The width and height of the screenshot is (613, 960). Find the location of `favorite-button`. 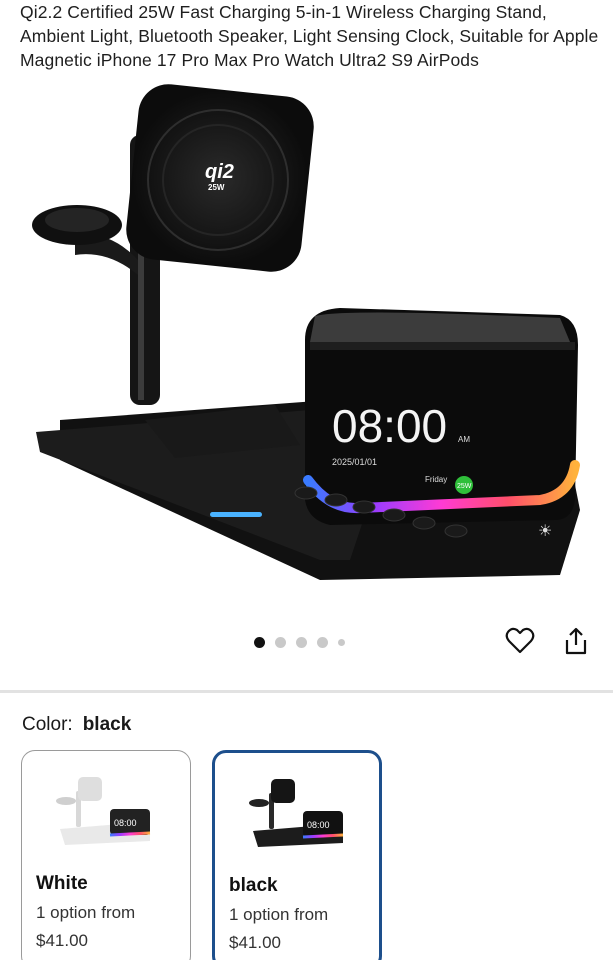

favorite-button is located at coordinates (520, 641).